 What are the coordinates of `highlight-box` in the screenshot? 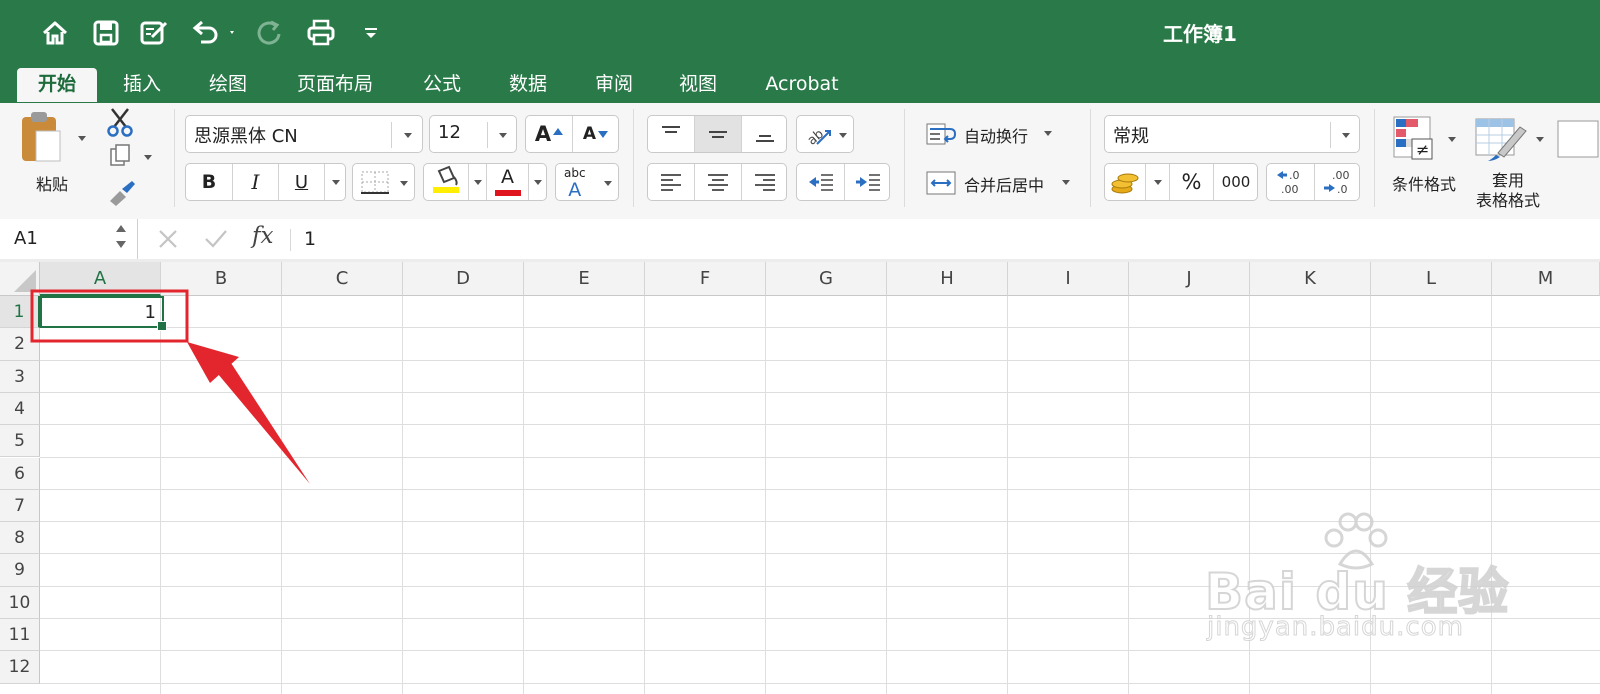 It's located at (109, 316).